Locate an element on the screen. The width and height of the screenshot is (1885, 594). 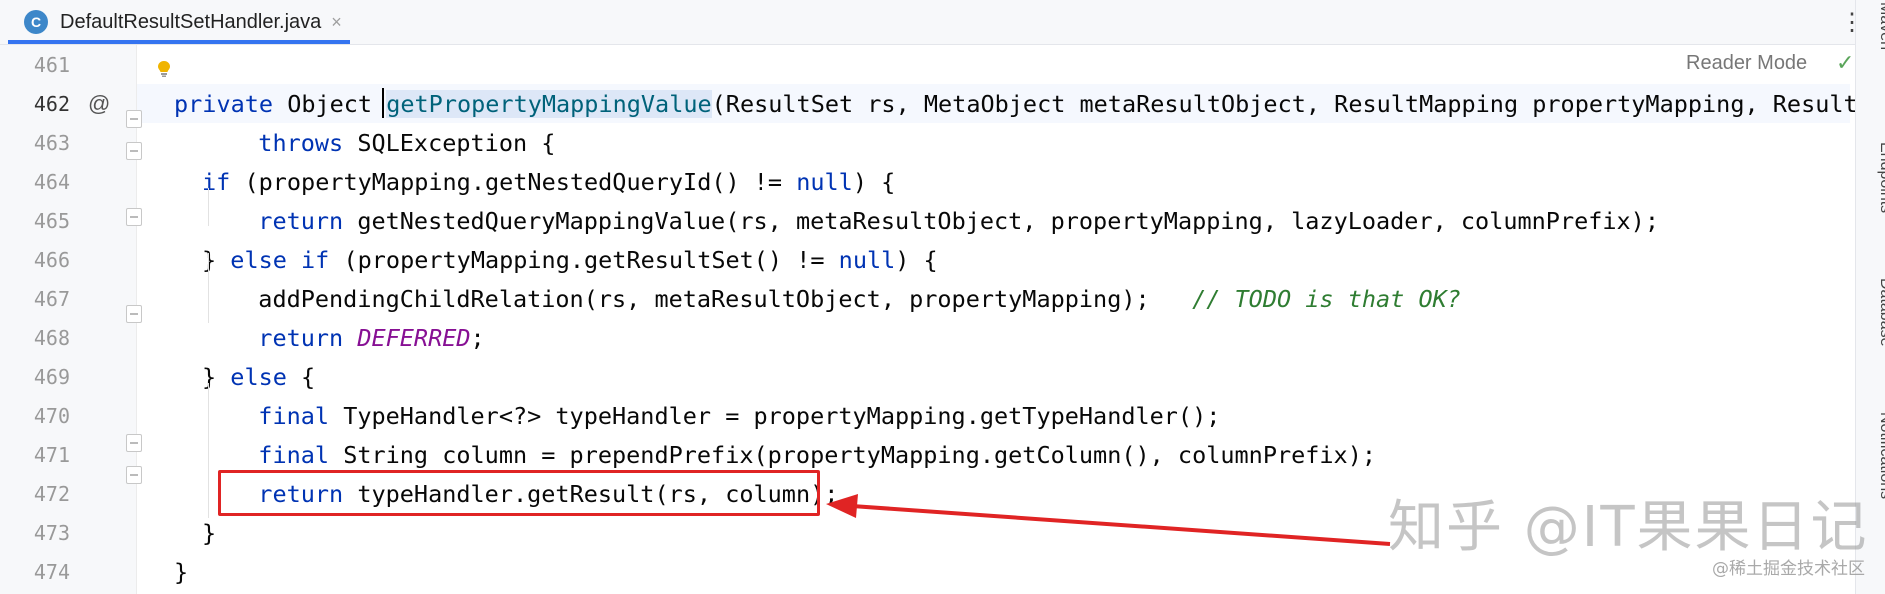
zhihu-watermark: 知乎 @IT果果日记 is located at coordinates (1628, 527).